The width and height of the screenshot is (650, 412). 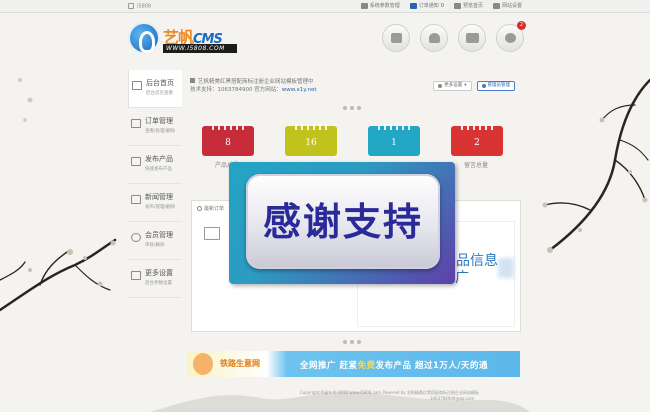 What do you see at coordinates (521, 25) in the screenshot?
I see `message-badge: 2` at bounding box center [521, 25].